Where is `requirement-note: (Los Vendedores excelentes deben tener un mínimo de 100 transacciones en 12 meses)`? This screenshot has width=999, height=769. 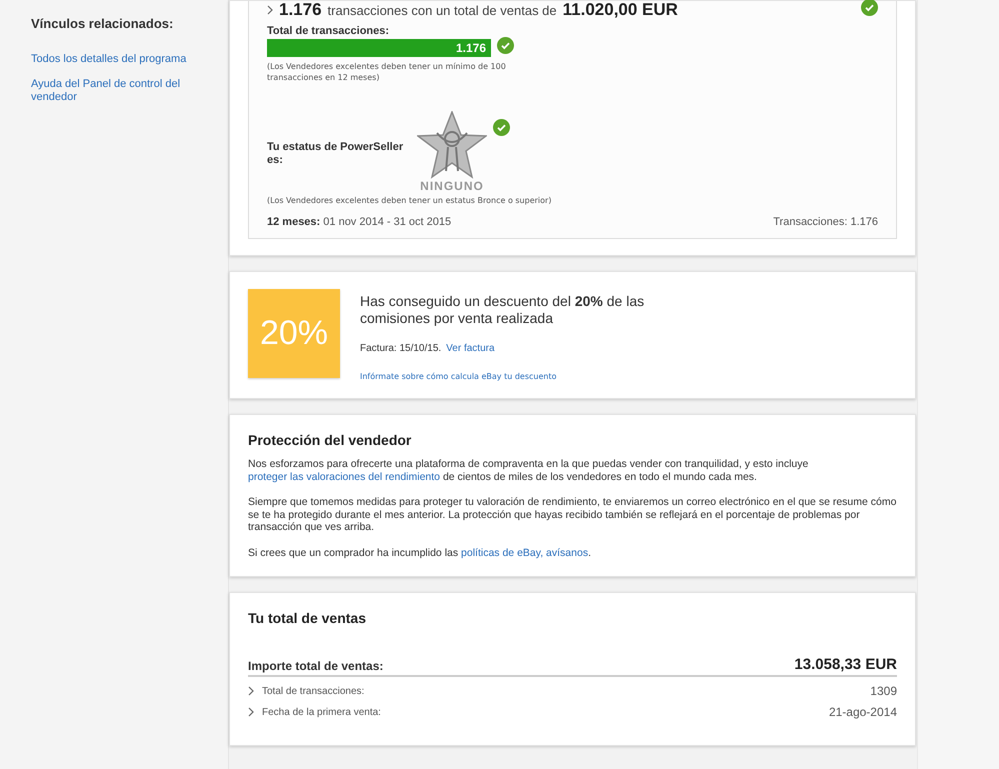 requirement-note: (Los Vendedores excelentes deben tener un mínimo de 100 transacciones en 12 meses) is located at coordinates (387, 72).